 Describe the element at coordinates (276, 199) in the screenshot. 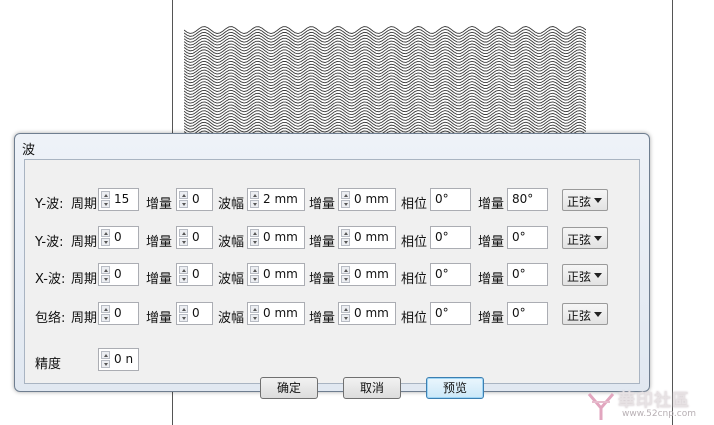

I see `amplitude-spinner: 2 mm` at that location.